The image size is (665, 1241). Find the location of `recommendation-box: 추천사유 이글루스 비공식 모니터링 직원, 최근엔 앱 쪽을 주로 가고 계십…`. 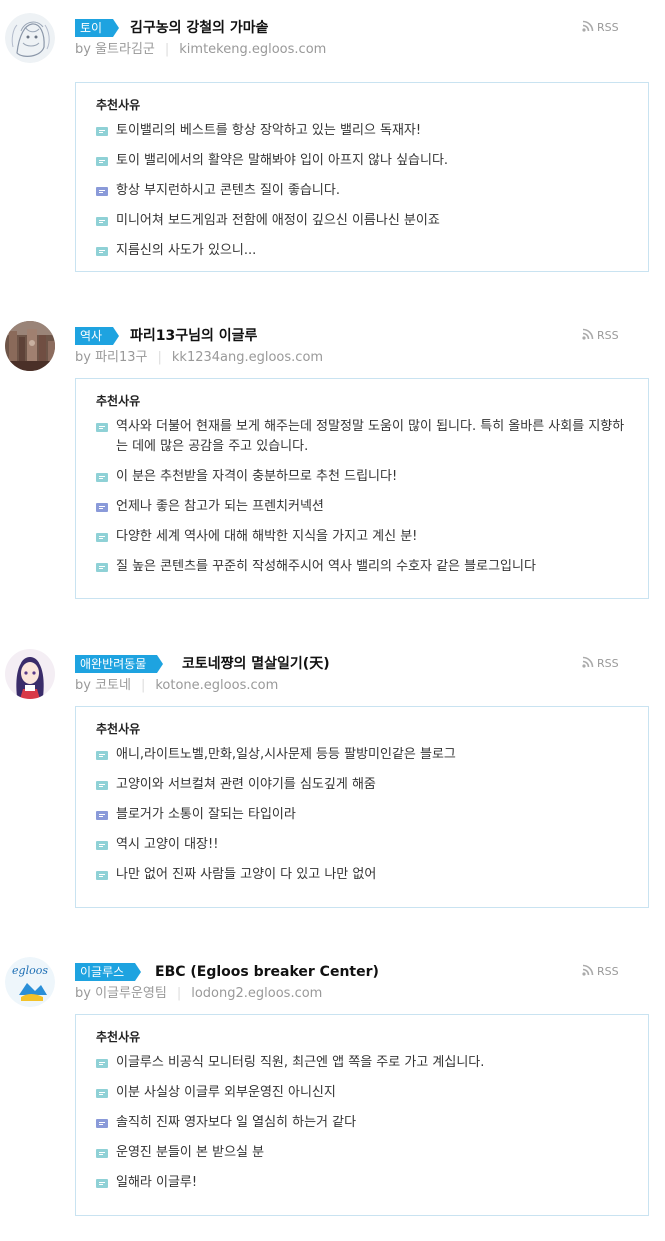

recommendation-box: 추천사유 이글루스 비공식 모니터링 직원, 최근엔 앱 쪽을 주로 가고 계십… is located at coordinates (362, 1115).